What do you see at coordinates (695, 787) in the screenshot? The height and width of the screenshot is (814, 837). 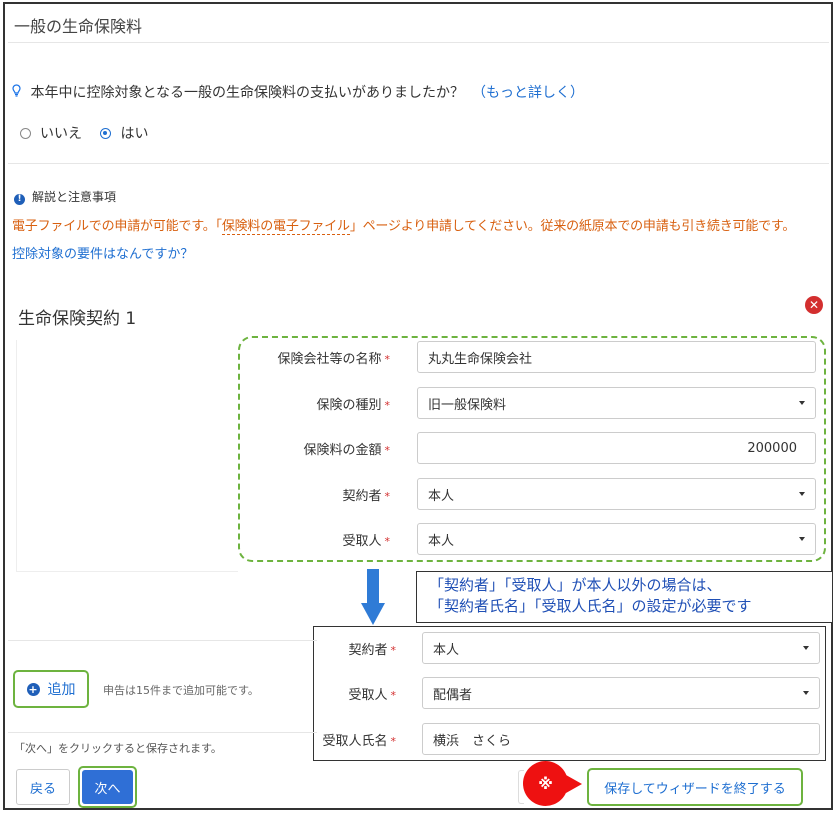 I see `save-and-finish-button: 保存してウィザードを終了する` at bounding box center [695, 787].